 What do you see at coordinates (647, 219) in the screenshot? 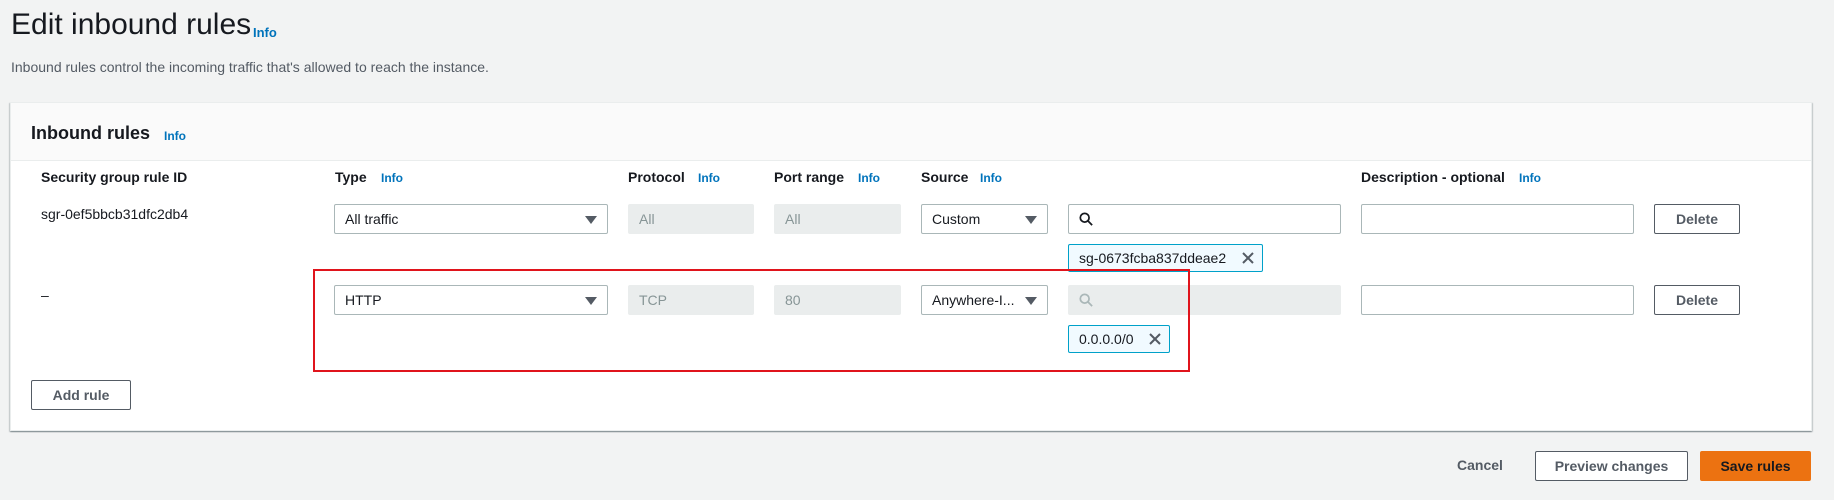
I see `protocol-value: All` at bounding box center [647, 219].